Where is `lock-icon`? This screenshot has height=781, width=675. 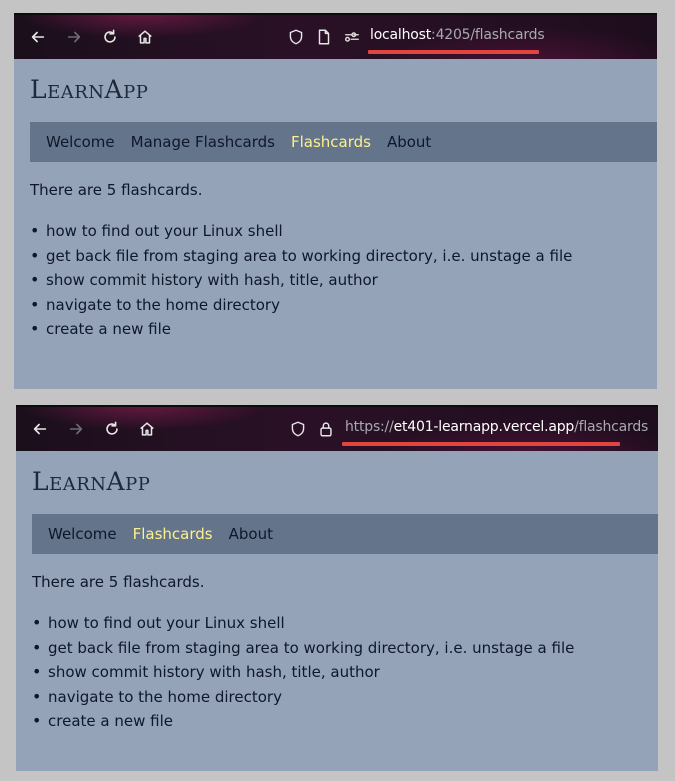
lock-icon is located at coordinates (326, 429).